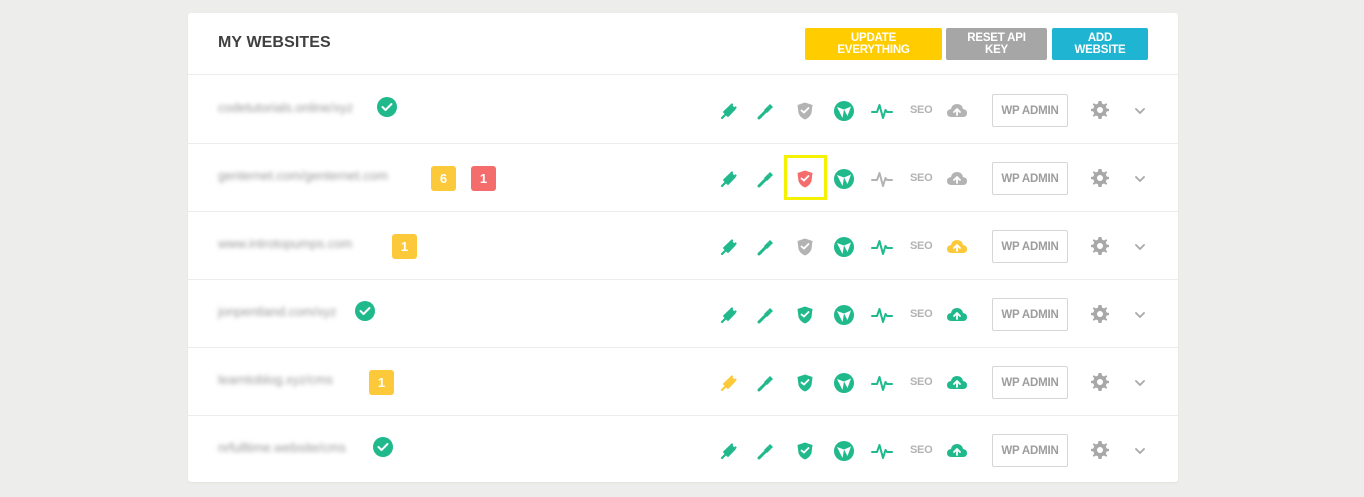  Describe the element at coordinates (277, 311) in the screenshot. I see `site-url: jonpentland.com/xyz` at that location.